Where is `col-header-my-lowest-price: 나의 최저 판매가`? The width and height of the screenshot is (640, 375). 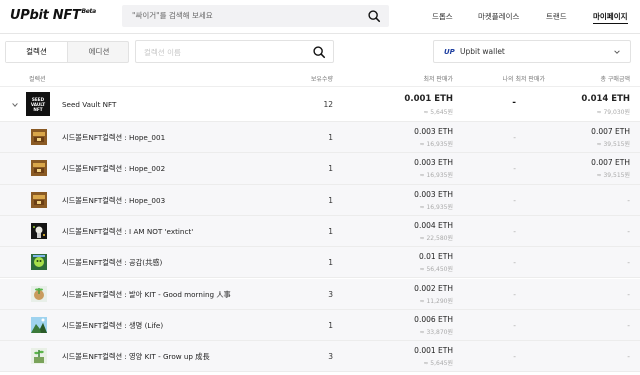
col-header-my-lowest-price: 나의 최저 판매가 is located at coordinates (523, 79).